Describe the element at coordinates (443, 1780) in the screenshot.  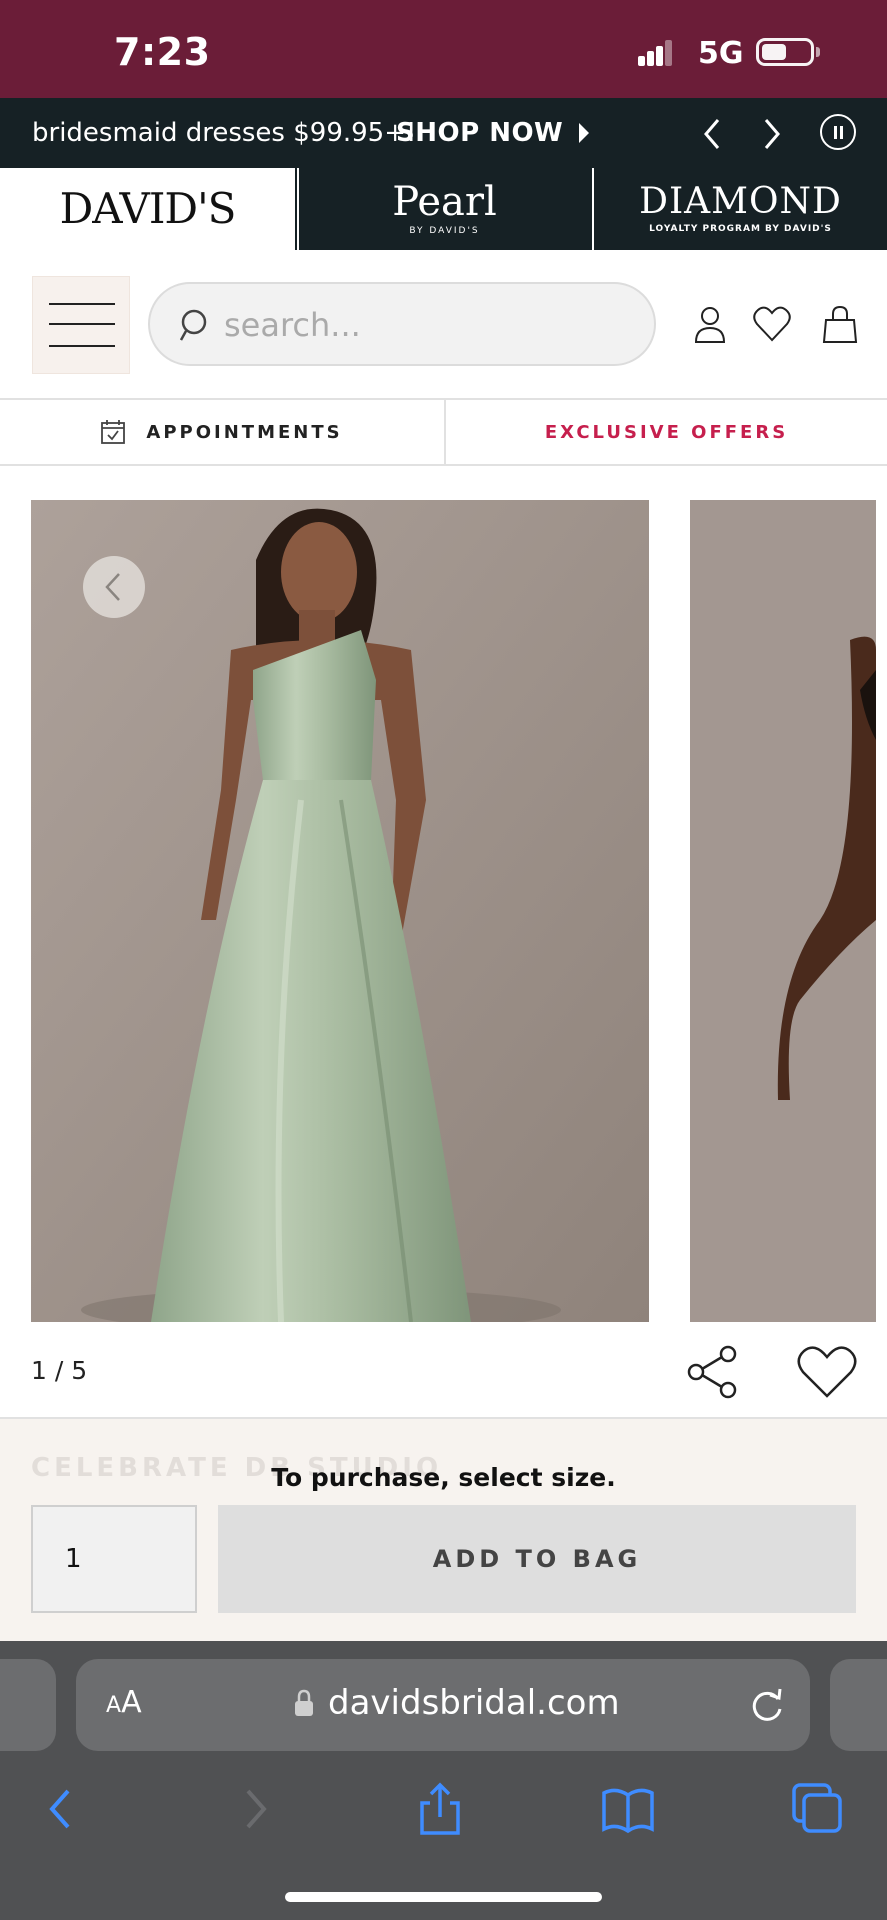
I see `safari-toolbar: AA davidsbridal.com` at that location.